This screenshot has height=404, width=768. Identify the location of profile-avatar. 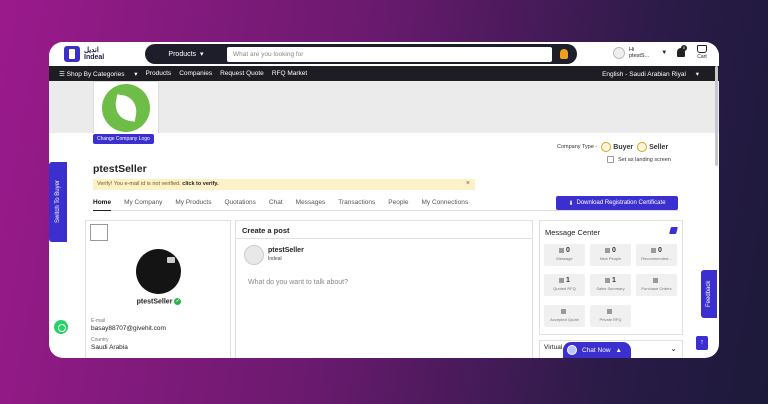
(158, 271).